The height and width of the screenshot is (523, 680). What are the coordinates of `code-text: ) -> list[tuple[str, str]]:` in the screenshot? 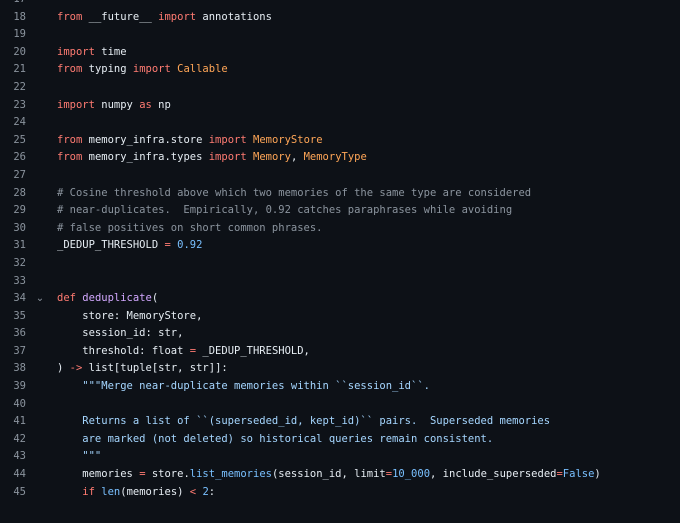 It's located at (142, 369).